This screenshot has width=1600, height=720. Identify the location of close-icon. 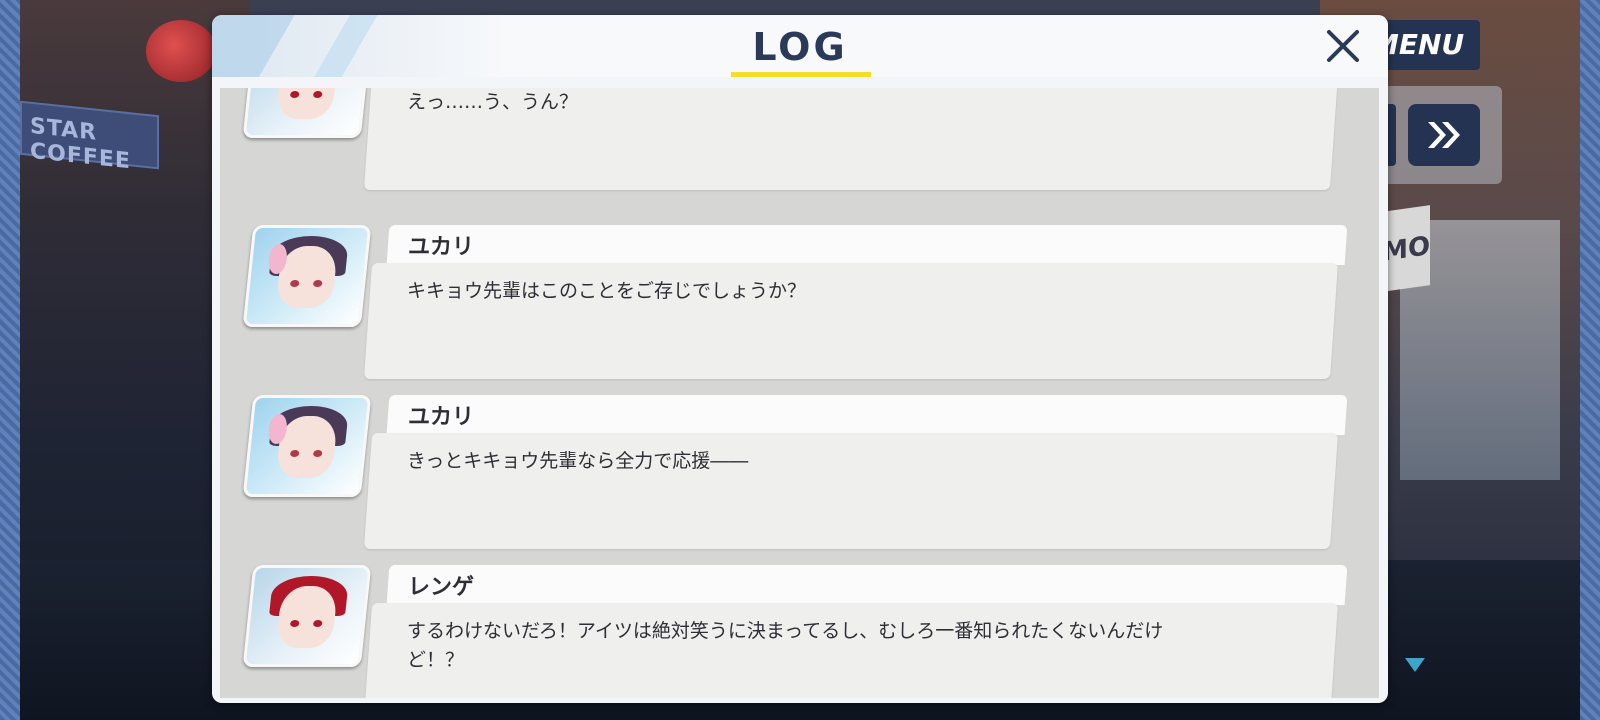
(1343, 46).